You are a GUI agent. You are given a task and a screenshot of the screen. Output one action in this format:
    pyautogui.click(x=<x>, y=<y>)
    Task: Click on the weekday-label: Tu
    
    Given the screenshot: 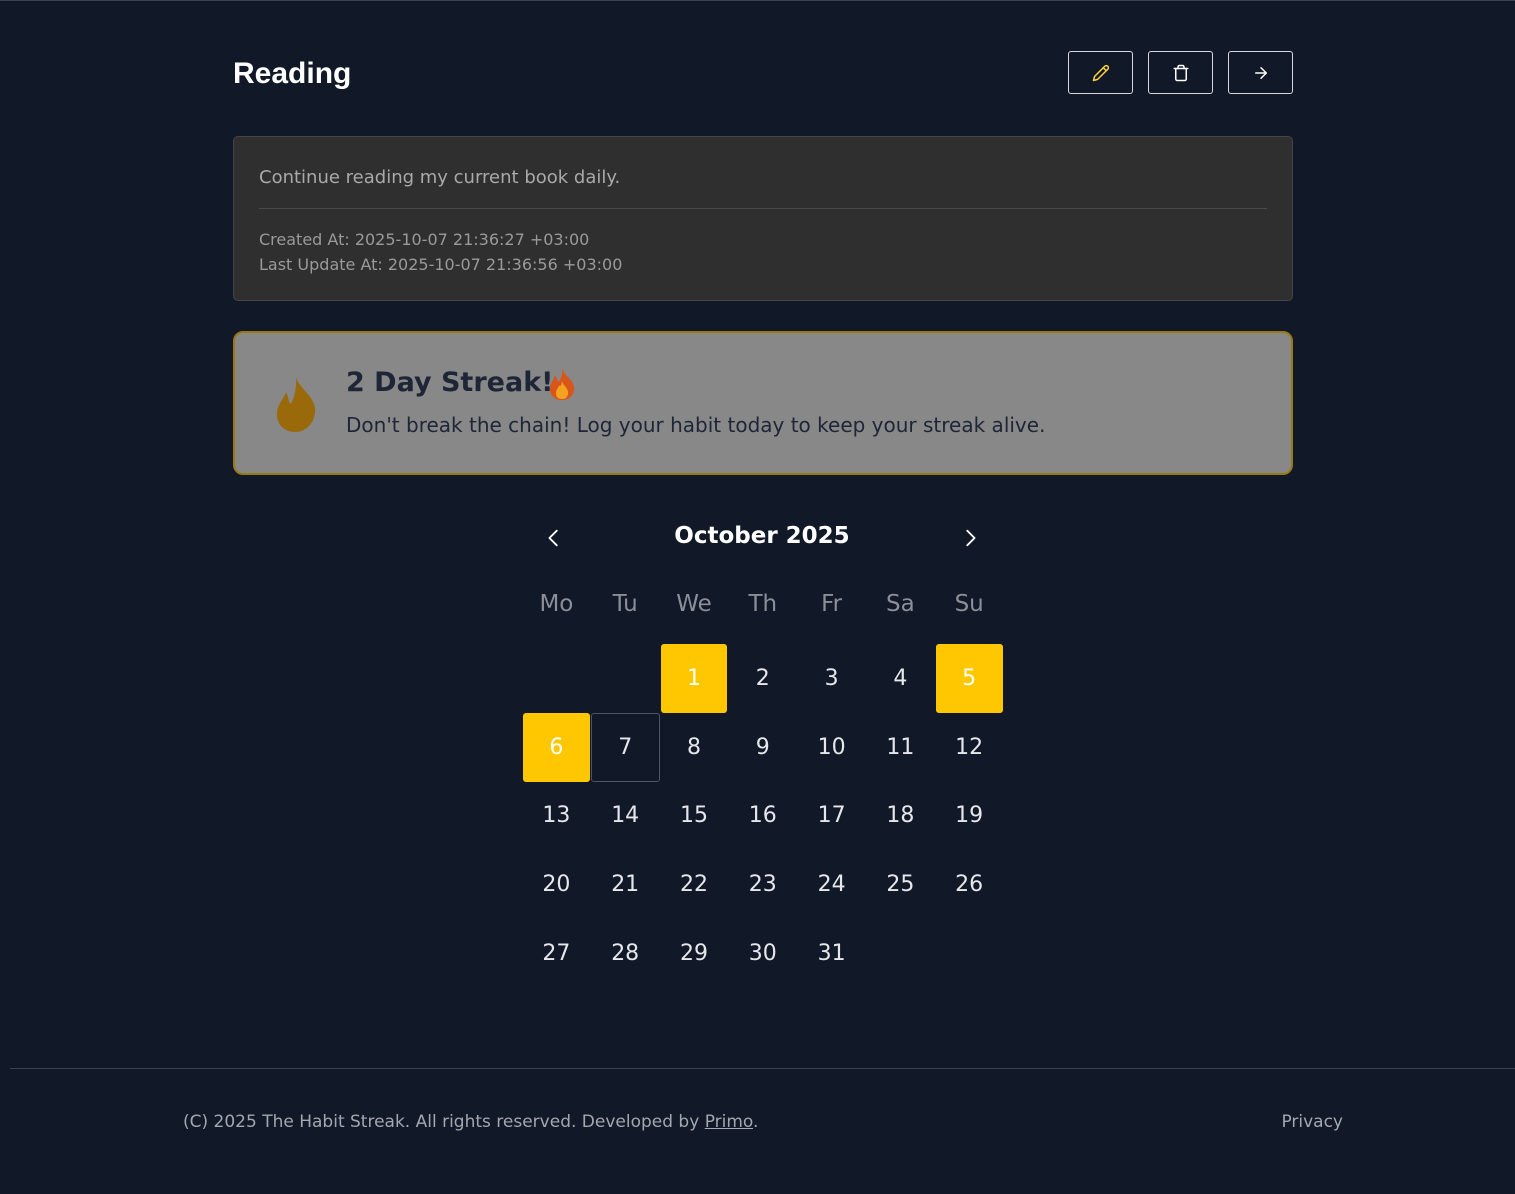 What is the action you would take?
    pyautogui.click(x=625, y=604)
    